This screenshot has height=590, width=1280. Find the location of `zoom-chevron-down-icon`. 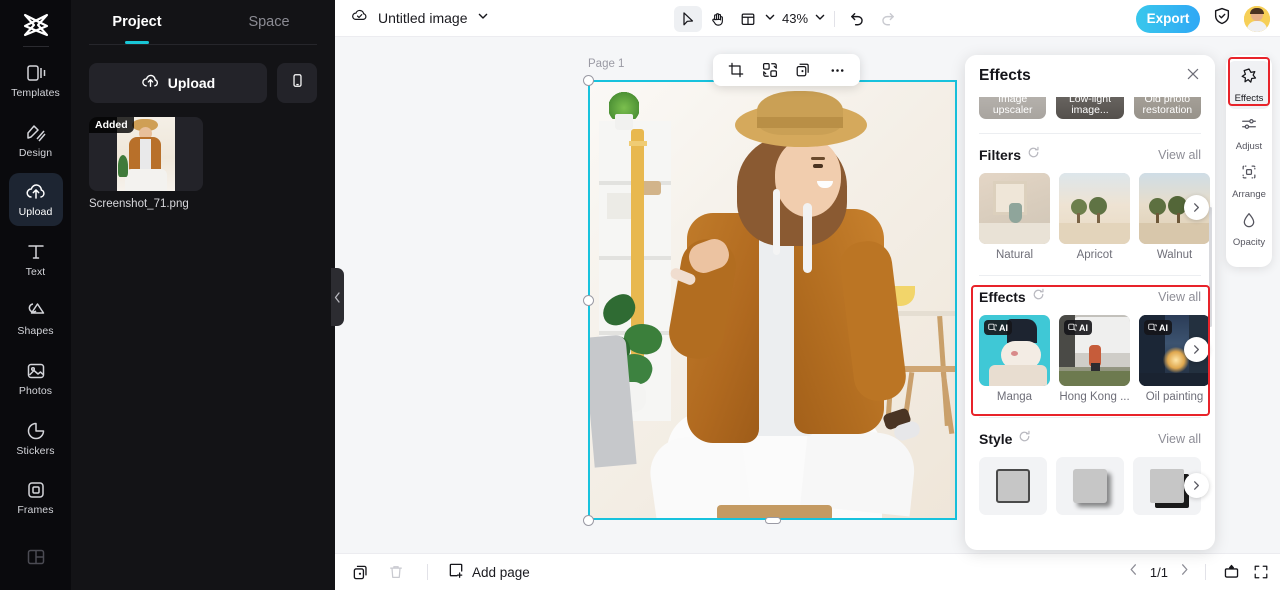

zoom-chevron-down-icon is located at coordinates (820, 19).